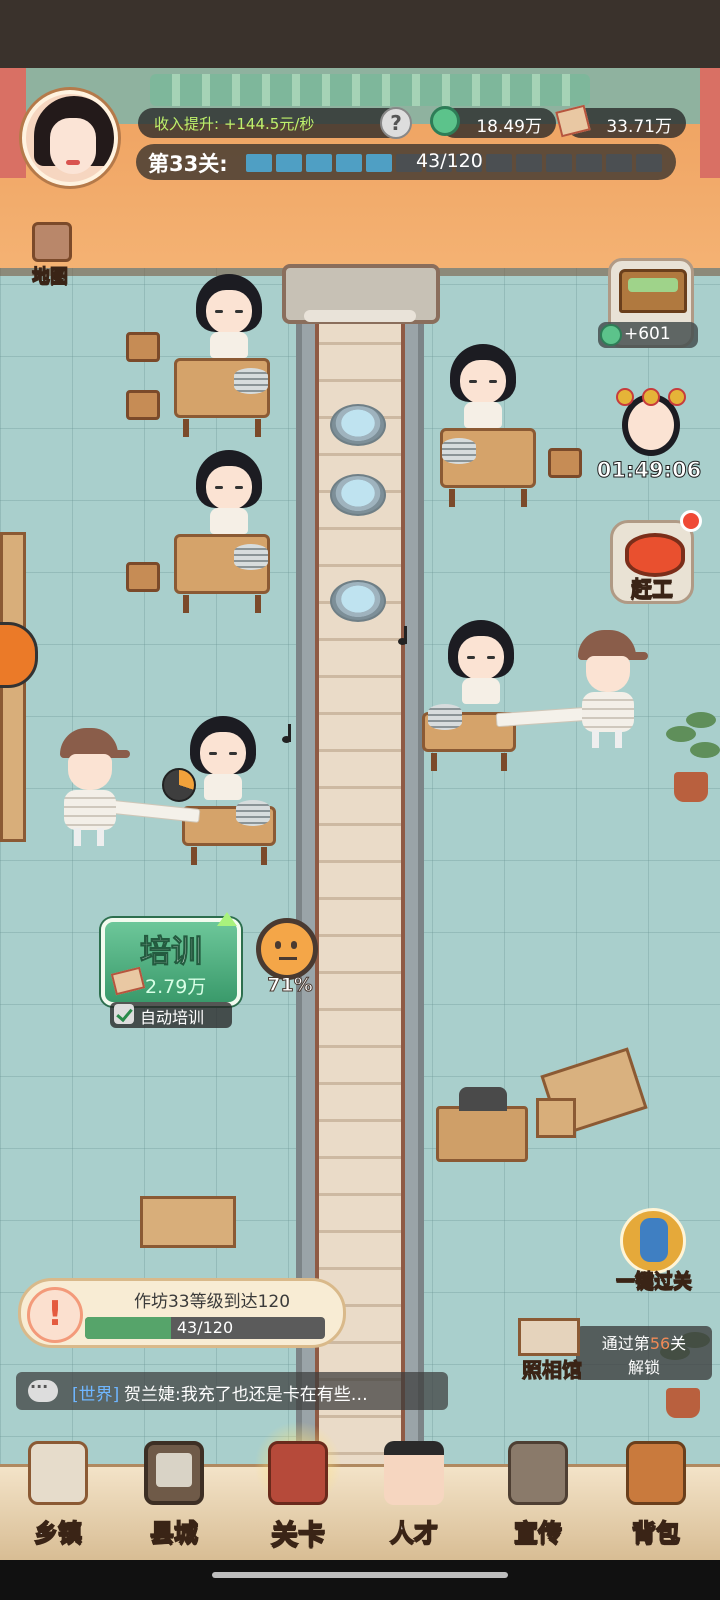 This screenshot has width=720, height=1600. Describe the element at coordinates (654, 1240) in the screenshot. I see `runner-icon` at that location.